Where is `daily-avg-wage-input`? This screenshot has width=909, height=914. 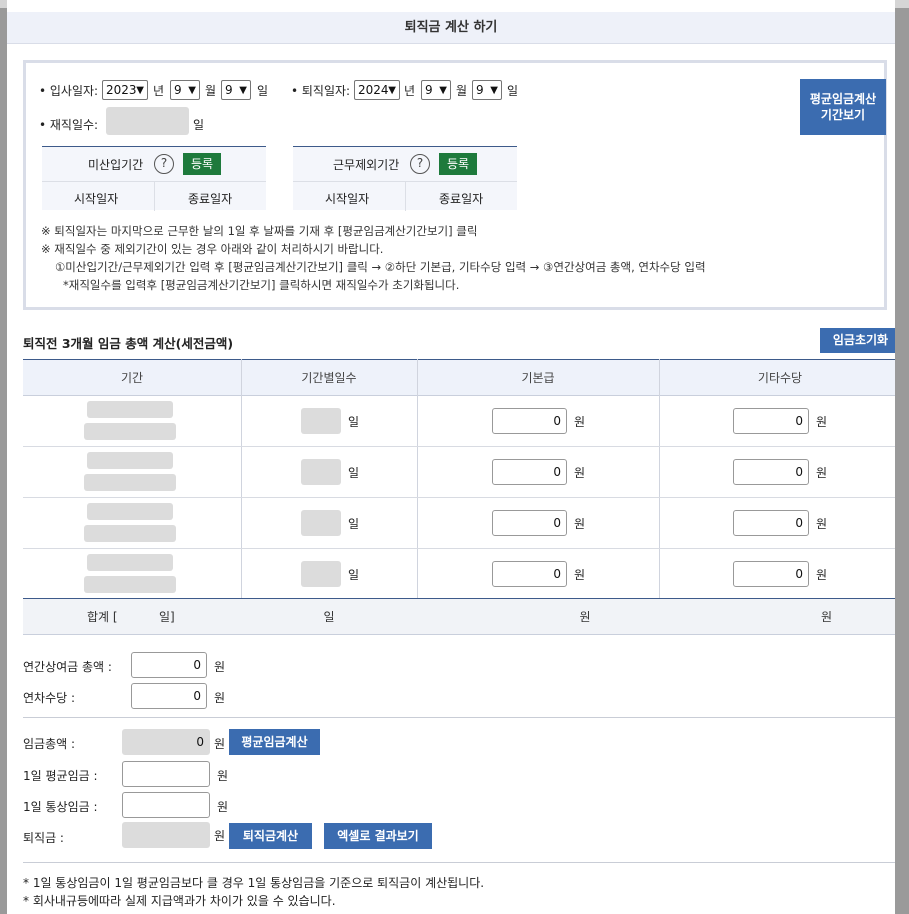 daily-avg-wage-input is located at coordinates (166, 774).